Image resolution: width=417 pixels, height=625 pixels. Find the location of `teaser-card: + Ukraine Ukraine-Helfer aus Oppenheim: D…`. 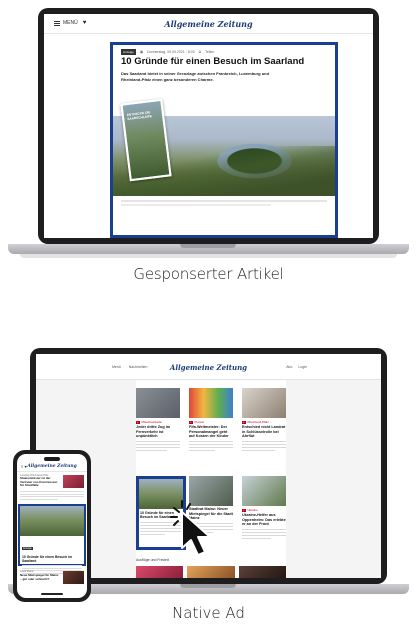

teaser-card: + Ukraine Ukraine-Helfer aus Oppenheim: D… is located at coordinates (264, 508).